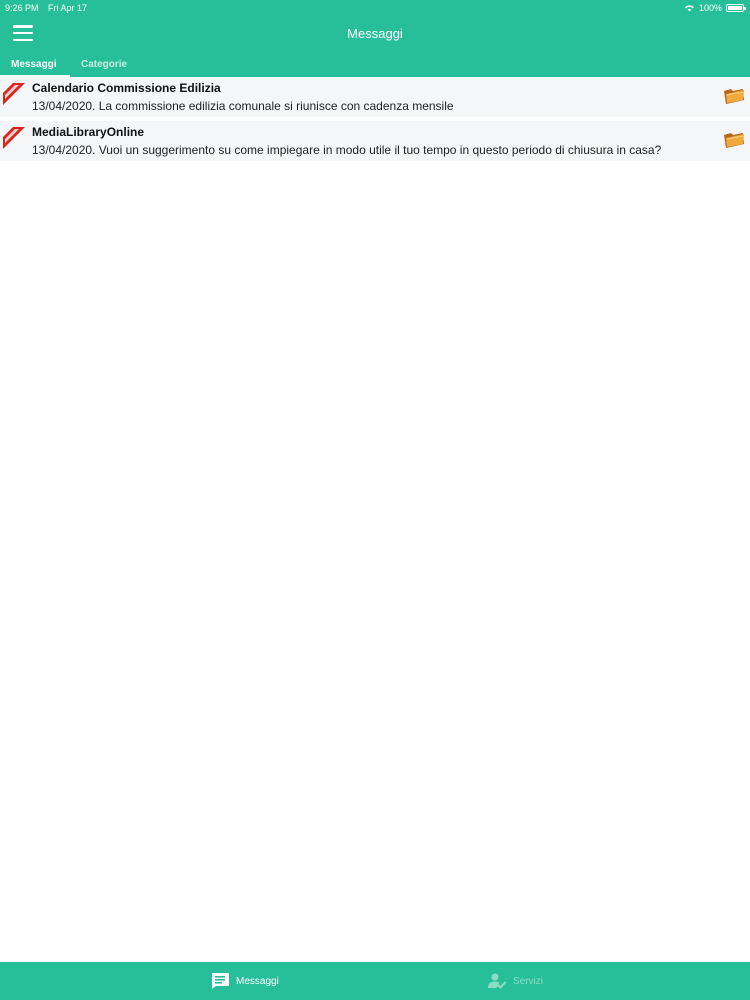 This screenshot has width=750, height=1000. I want to click on wifi-icon, so click(689, 8).